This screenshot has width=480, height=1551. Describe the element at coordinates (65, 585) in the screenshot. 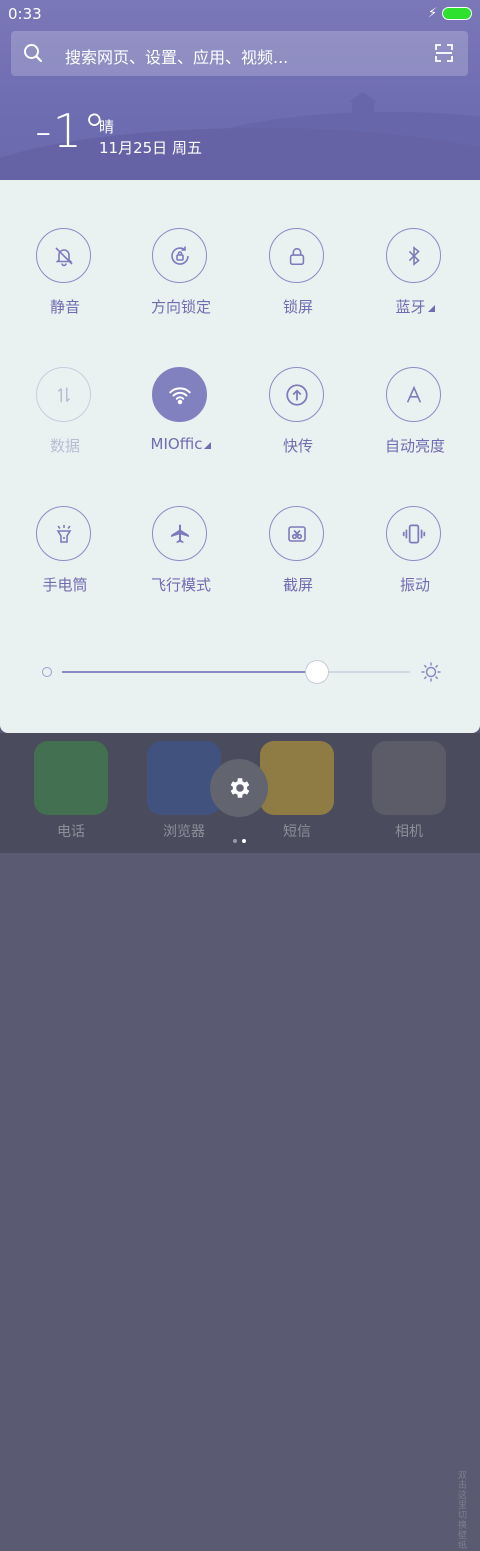

I see `toggle-label: 手电筒` at that location.